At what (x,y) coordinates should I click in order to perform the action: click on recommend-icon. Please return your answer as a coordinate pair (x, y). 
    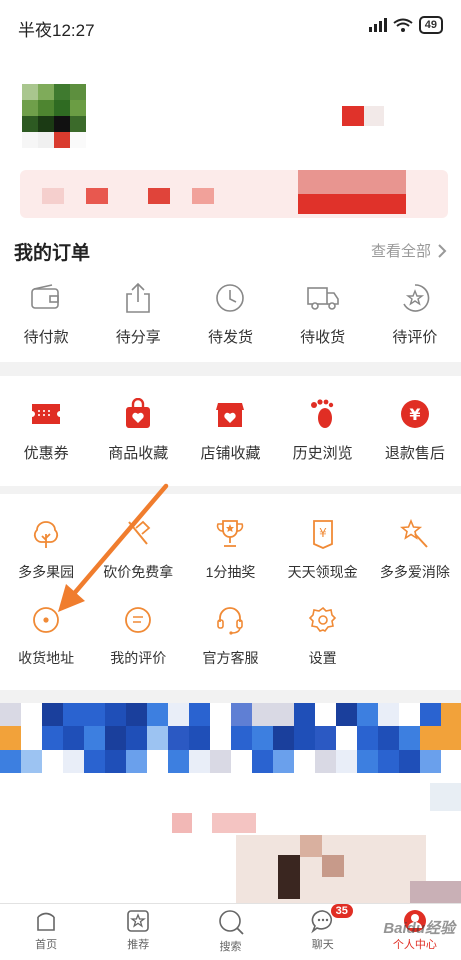
    Looking at the image, I should click on (138, 921).